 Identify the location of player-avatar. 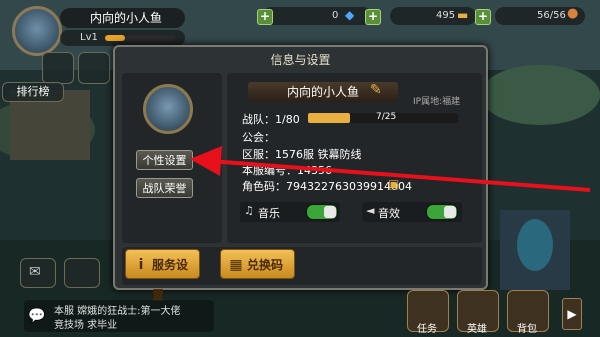
(37, 31).